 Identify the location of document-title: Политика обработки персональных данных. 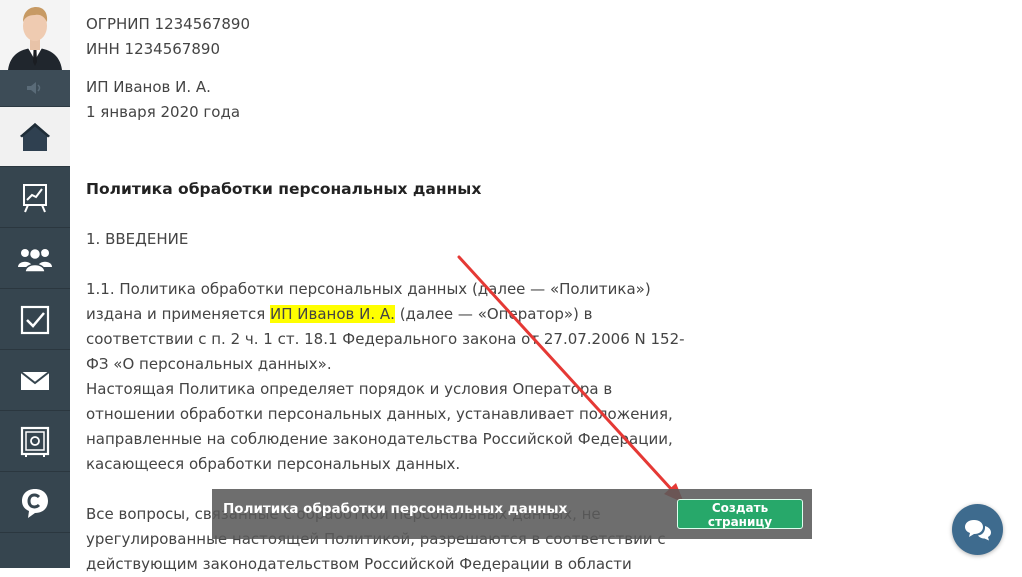
(284, 189).